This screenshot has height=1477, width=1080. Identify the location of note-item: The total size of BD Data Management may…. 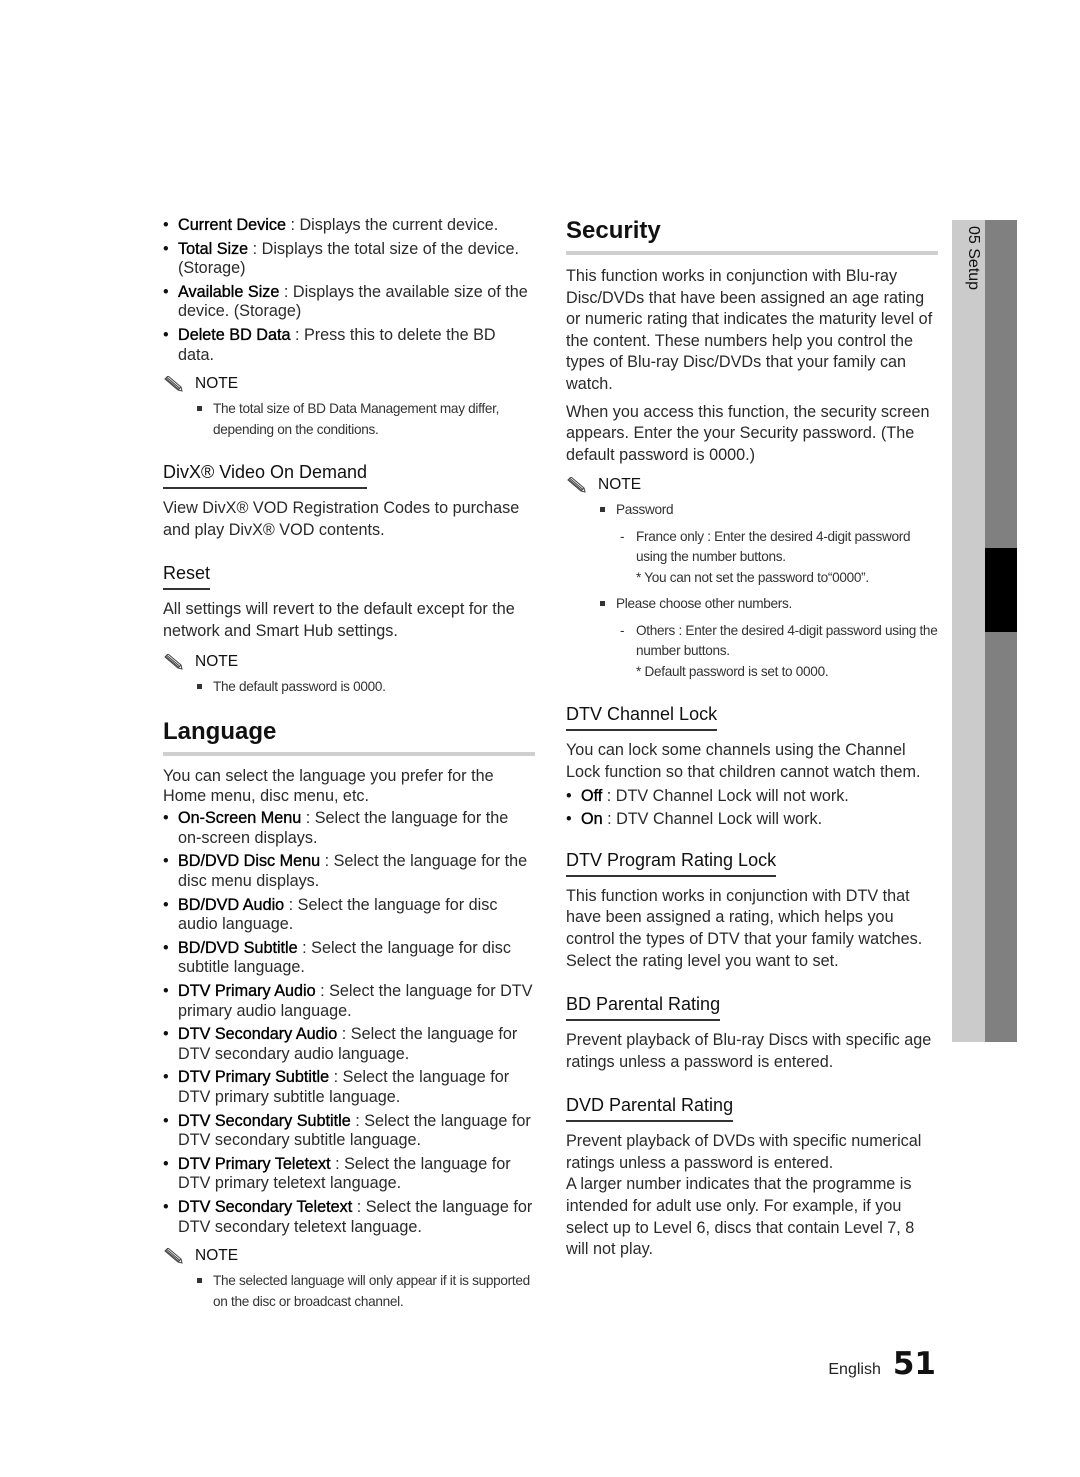
(349, 419).